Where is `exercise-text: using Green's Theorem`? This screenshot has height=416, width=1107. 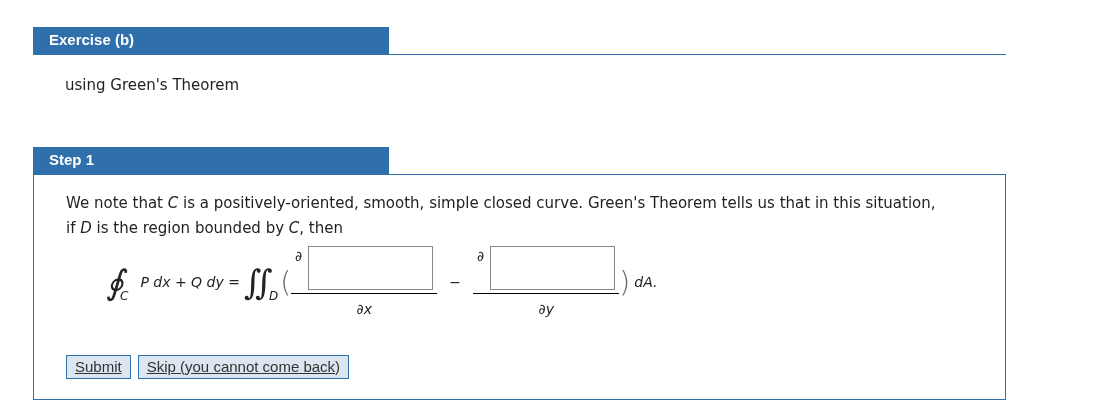 exercise-text: using Green's Theorem is located at coordinates (152, 85).